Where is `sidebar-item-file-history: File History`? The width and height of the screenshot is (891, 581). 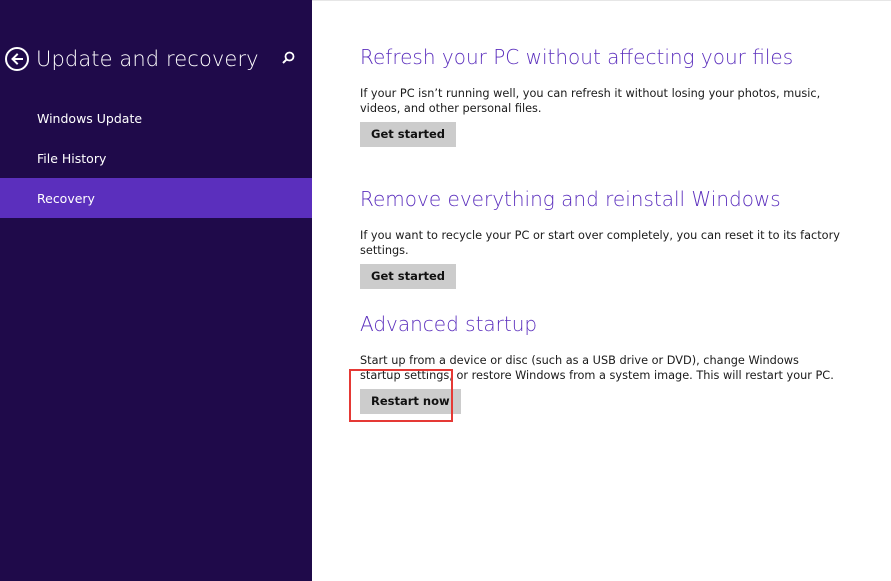
sidebar-item-file-history: File History is located at coordinates (156, 158).